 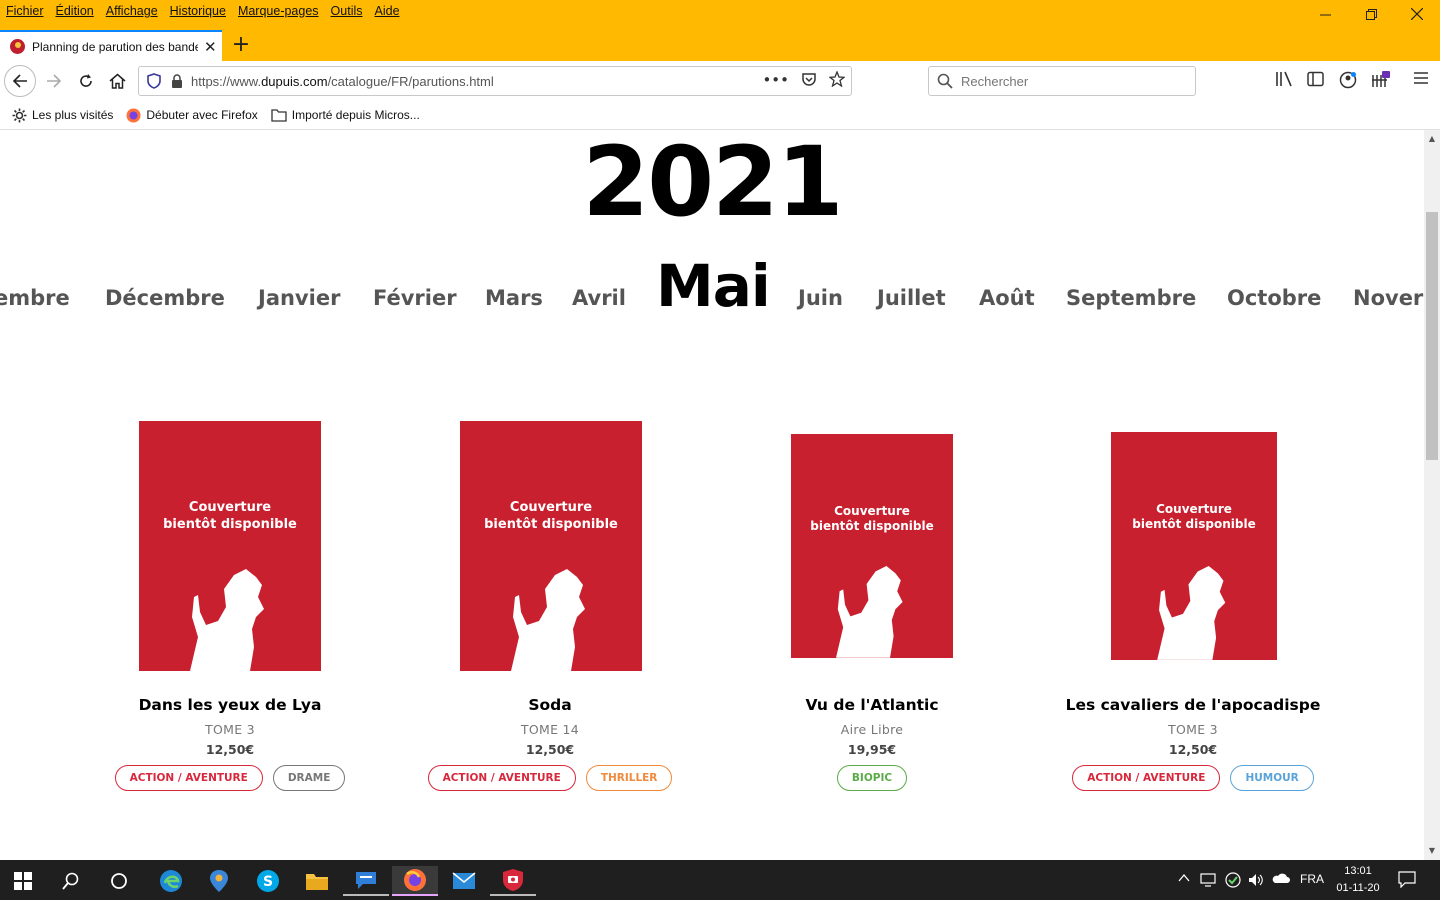 I want to click on windows-logo-icon, so click(x=23, y=881).